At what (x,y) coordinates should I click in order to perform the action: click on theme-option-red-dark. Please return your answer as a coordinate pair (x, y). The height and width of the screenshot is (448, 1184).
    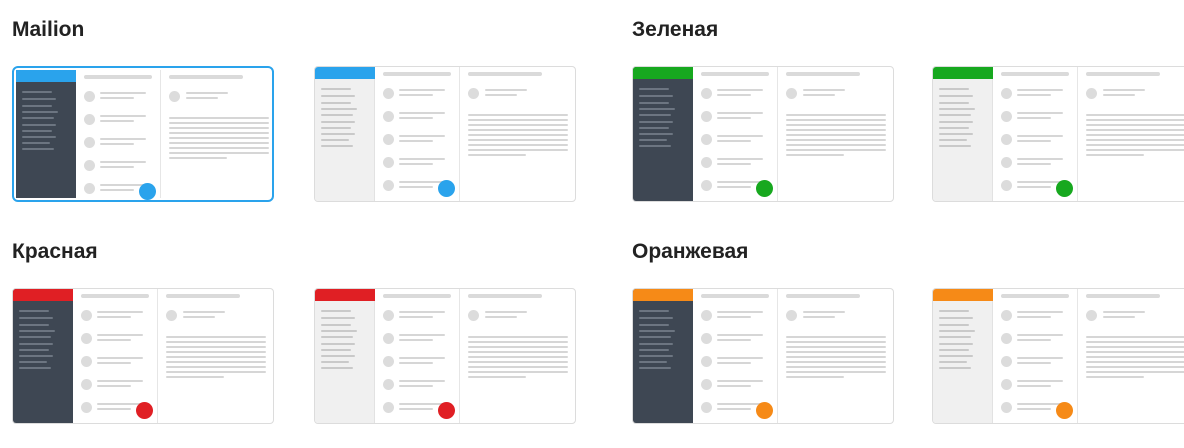
    Looking at the image, I should click on (143, 356).